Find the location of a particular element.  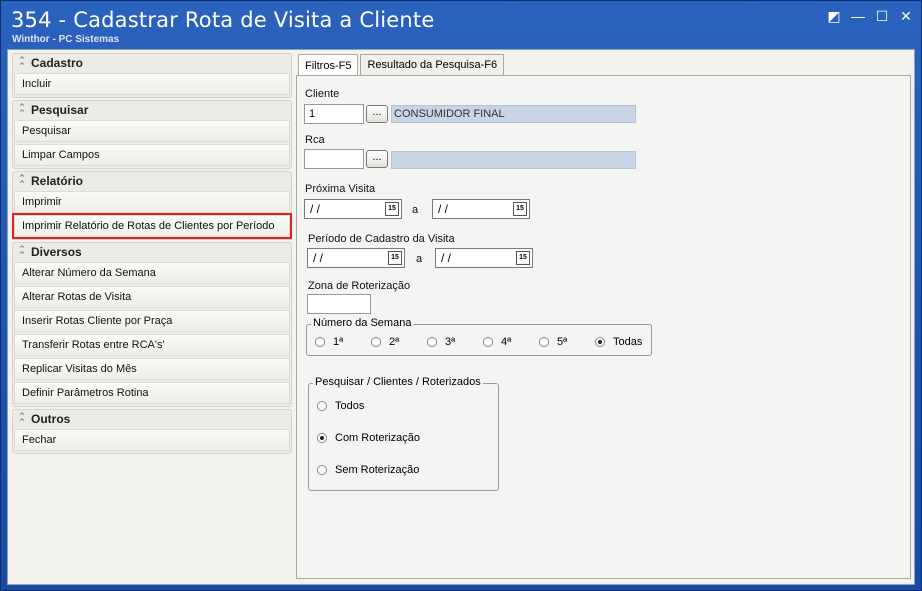

rca-name-field is located at coordinates (513, 160).